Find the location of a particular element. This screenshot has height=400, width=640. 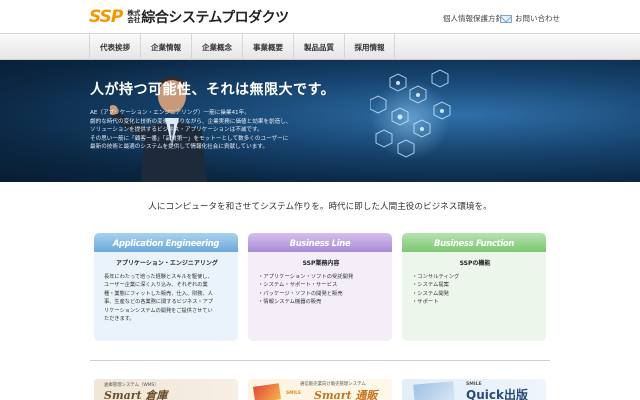

company-logo: SSP 株式 会社 綜合システムプロダクツ is located at coordinates (189, 17).